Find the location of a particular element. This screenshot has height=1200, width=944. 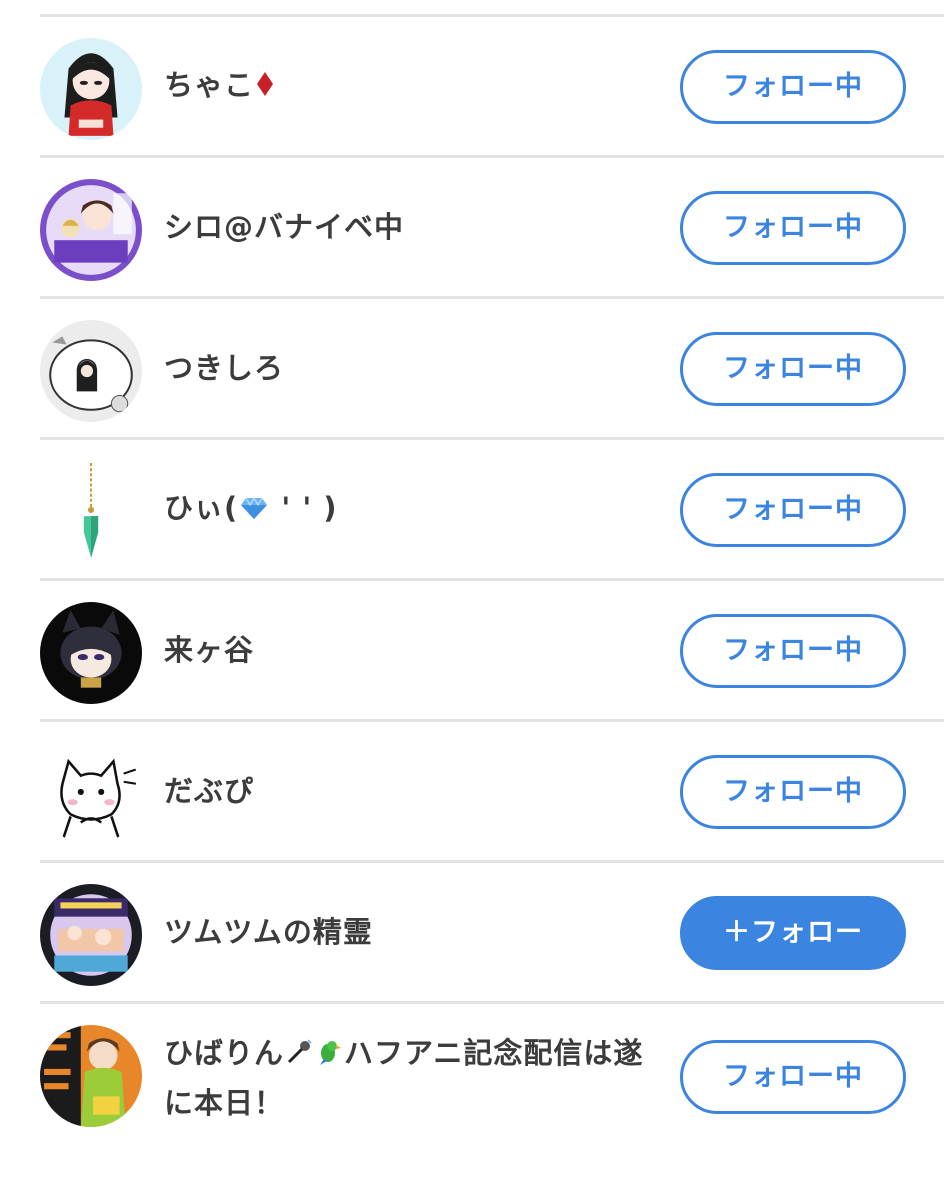

follow-button: ＋フォロー is located at coordinates (793, 933).